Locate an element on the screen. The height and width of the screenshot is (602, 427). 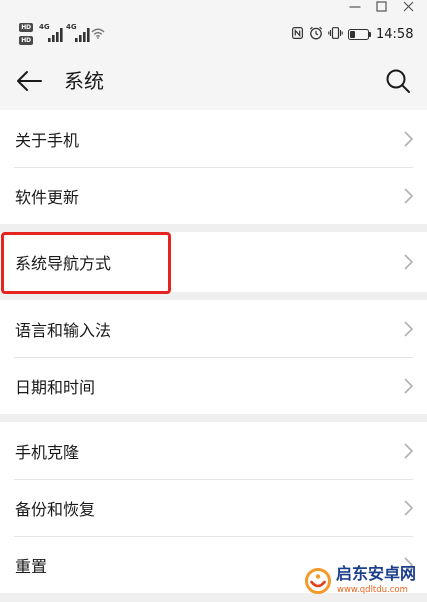
settings-item-label: 重置 is located at coordinates (31, 566).